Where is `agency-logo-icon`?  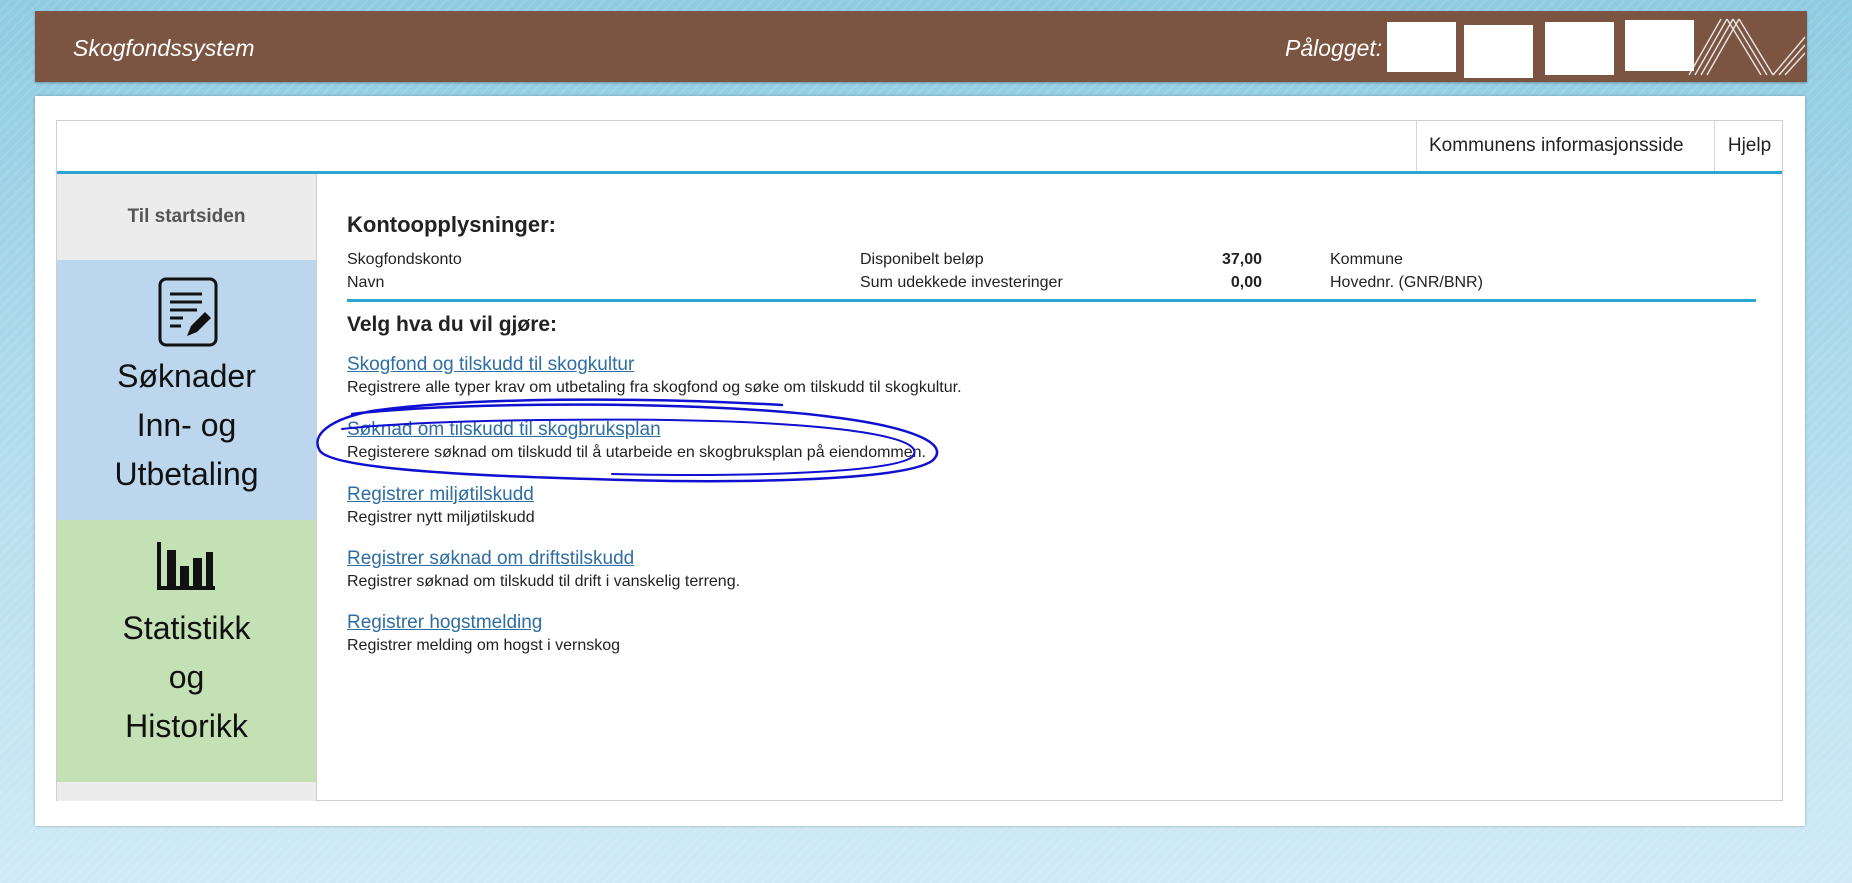
agency-logo-icon is located at coordinates (1747, 47).